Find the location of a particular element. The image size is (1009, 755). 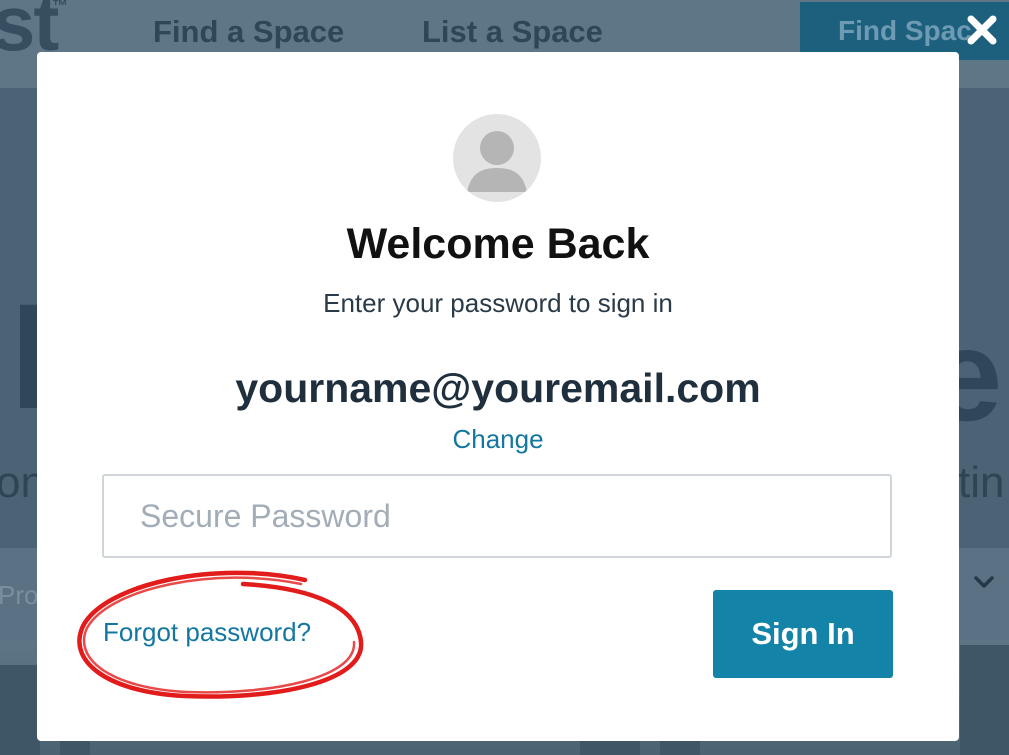

close-icon is located at coordinates (982, 30).